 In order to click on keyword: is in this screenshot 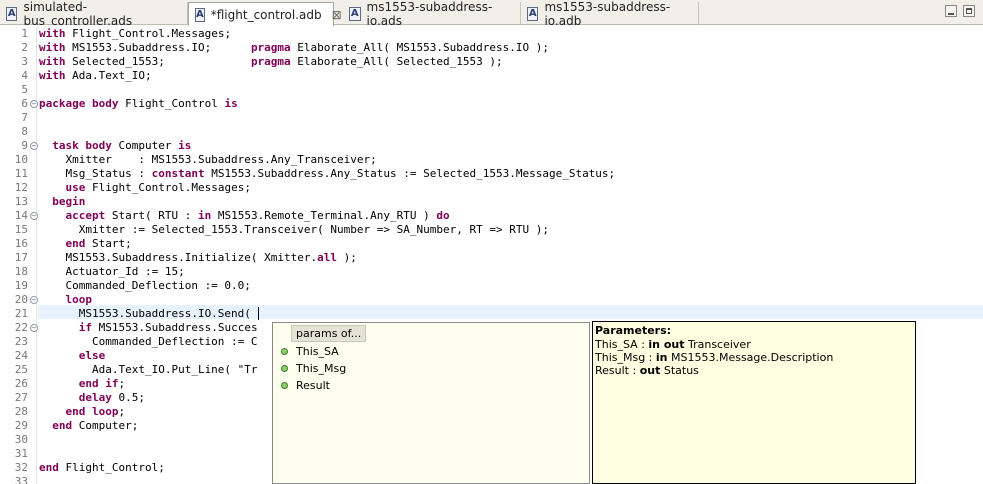, I will do `click(185, 145)`.